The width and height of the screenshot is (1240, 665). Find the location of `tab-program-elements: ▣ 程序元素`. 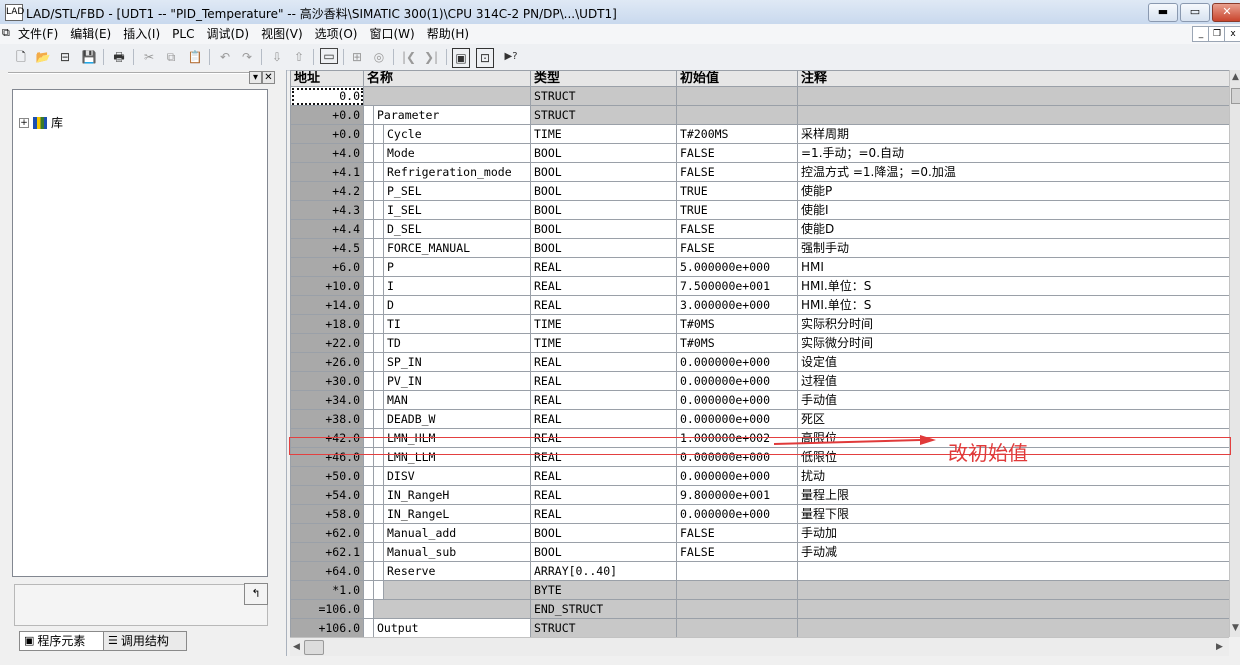

tab-program-elements: ▣ 程序元素 is located at coordinates (65, 641).